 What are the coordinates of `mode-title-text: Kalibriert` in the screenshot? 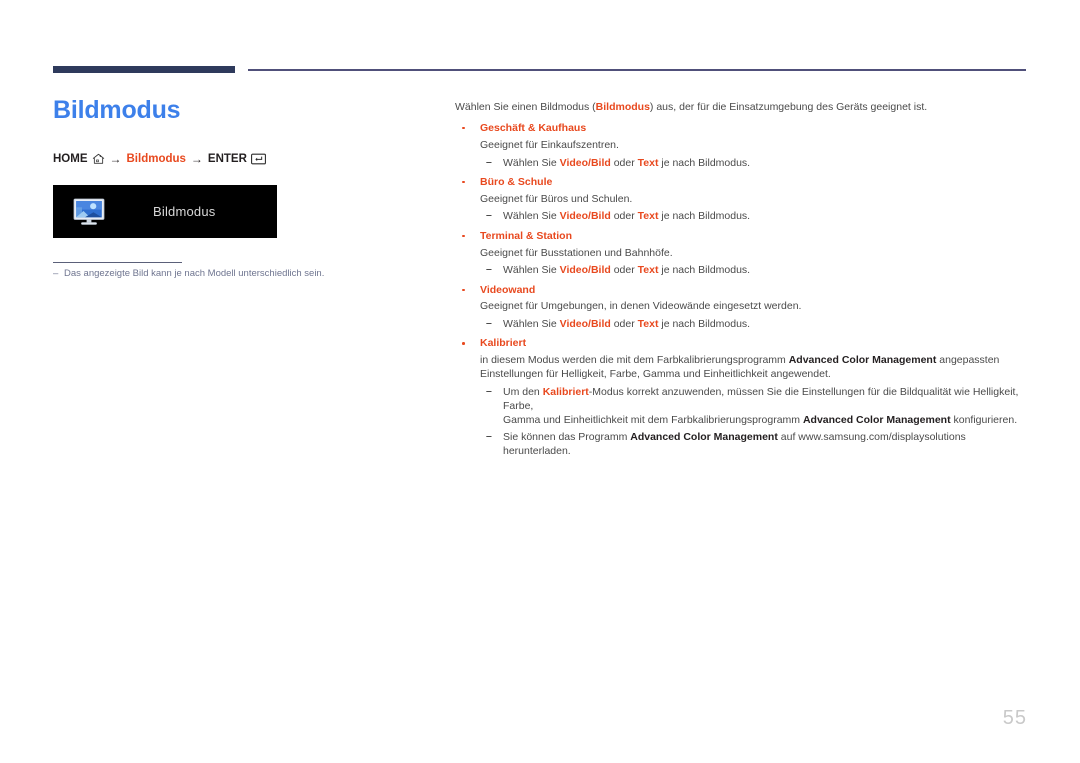 It's located at (503, 343).